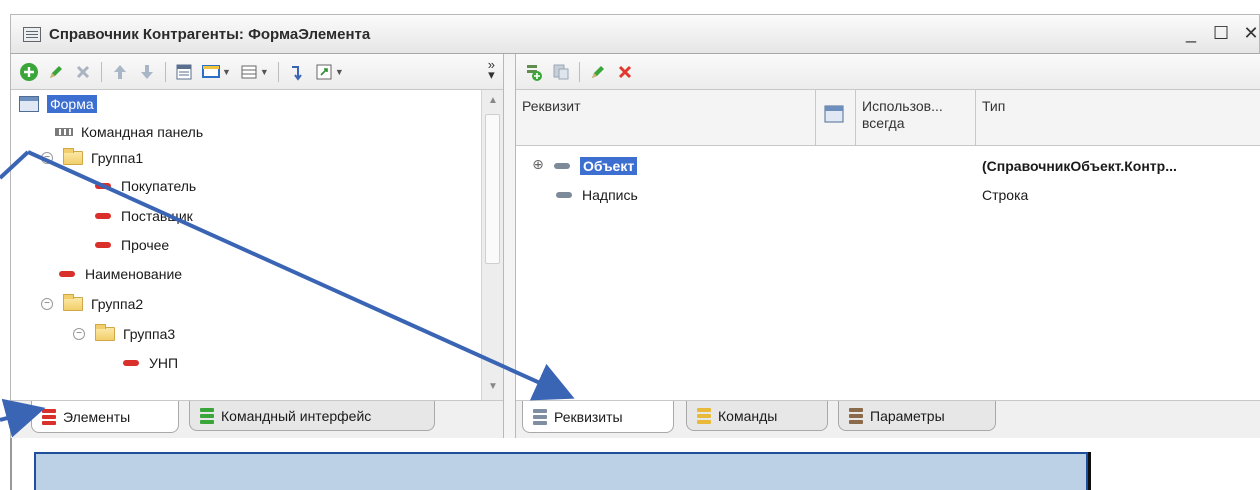 The height and width of the screenshot is (490, 1260). Describe the element at coordinates (117, 304) in the screenshot. I see `tree-item-label: Группа2` at that location.